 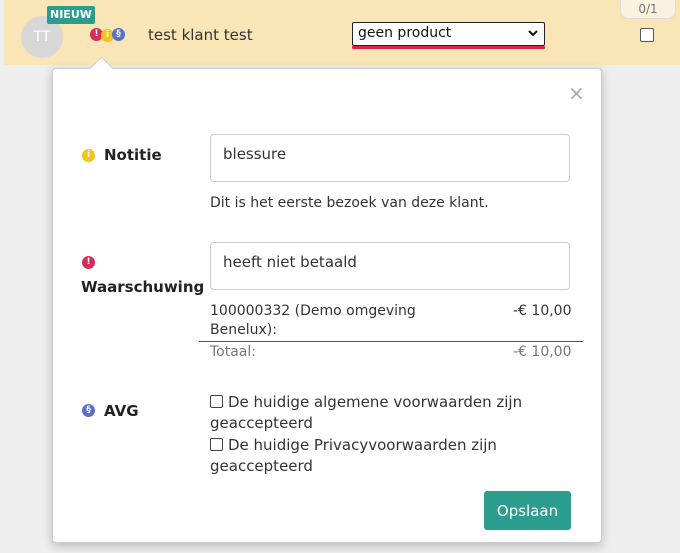 I want to click on note-label: Notitie, so click(x=133, y=155).